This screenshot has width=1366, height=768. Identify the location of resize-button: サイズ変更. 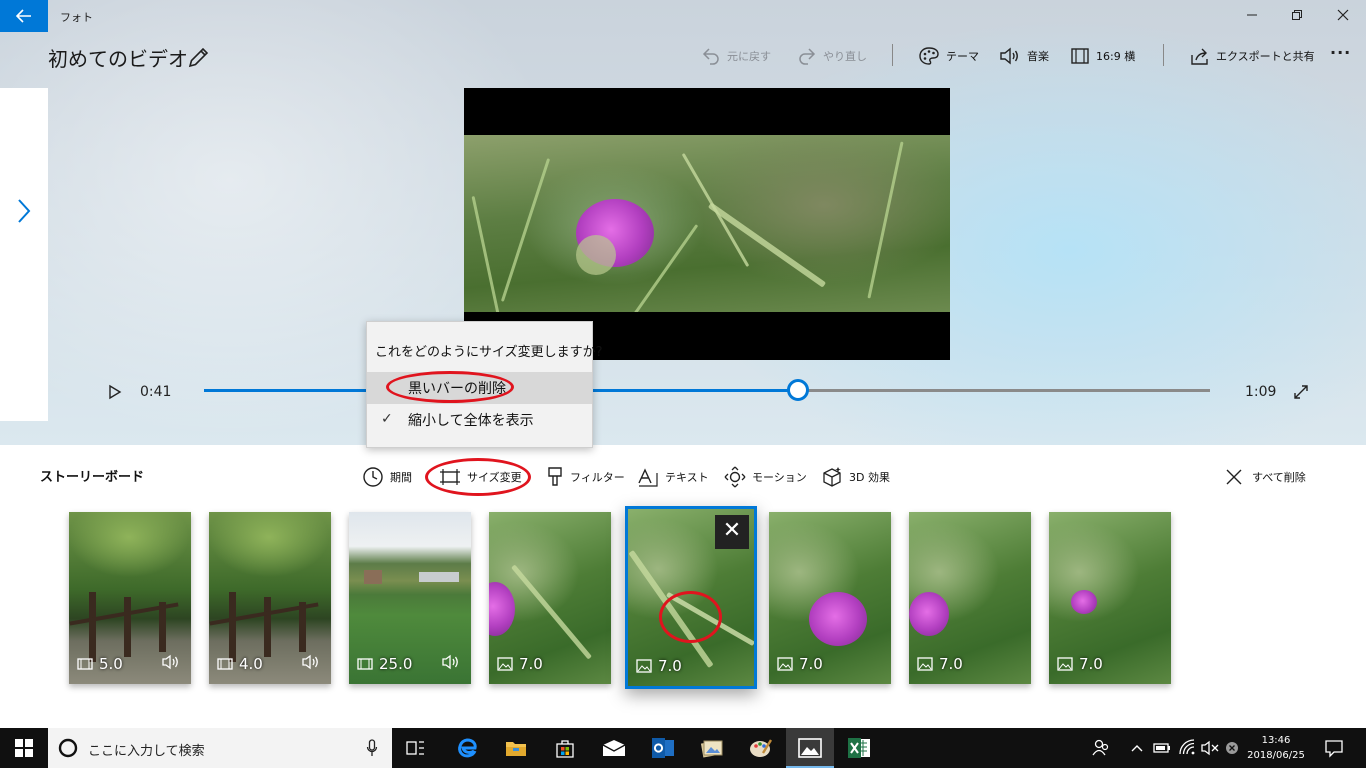
(480, 477).